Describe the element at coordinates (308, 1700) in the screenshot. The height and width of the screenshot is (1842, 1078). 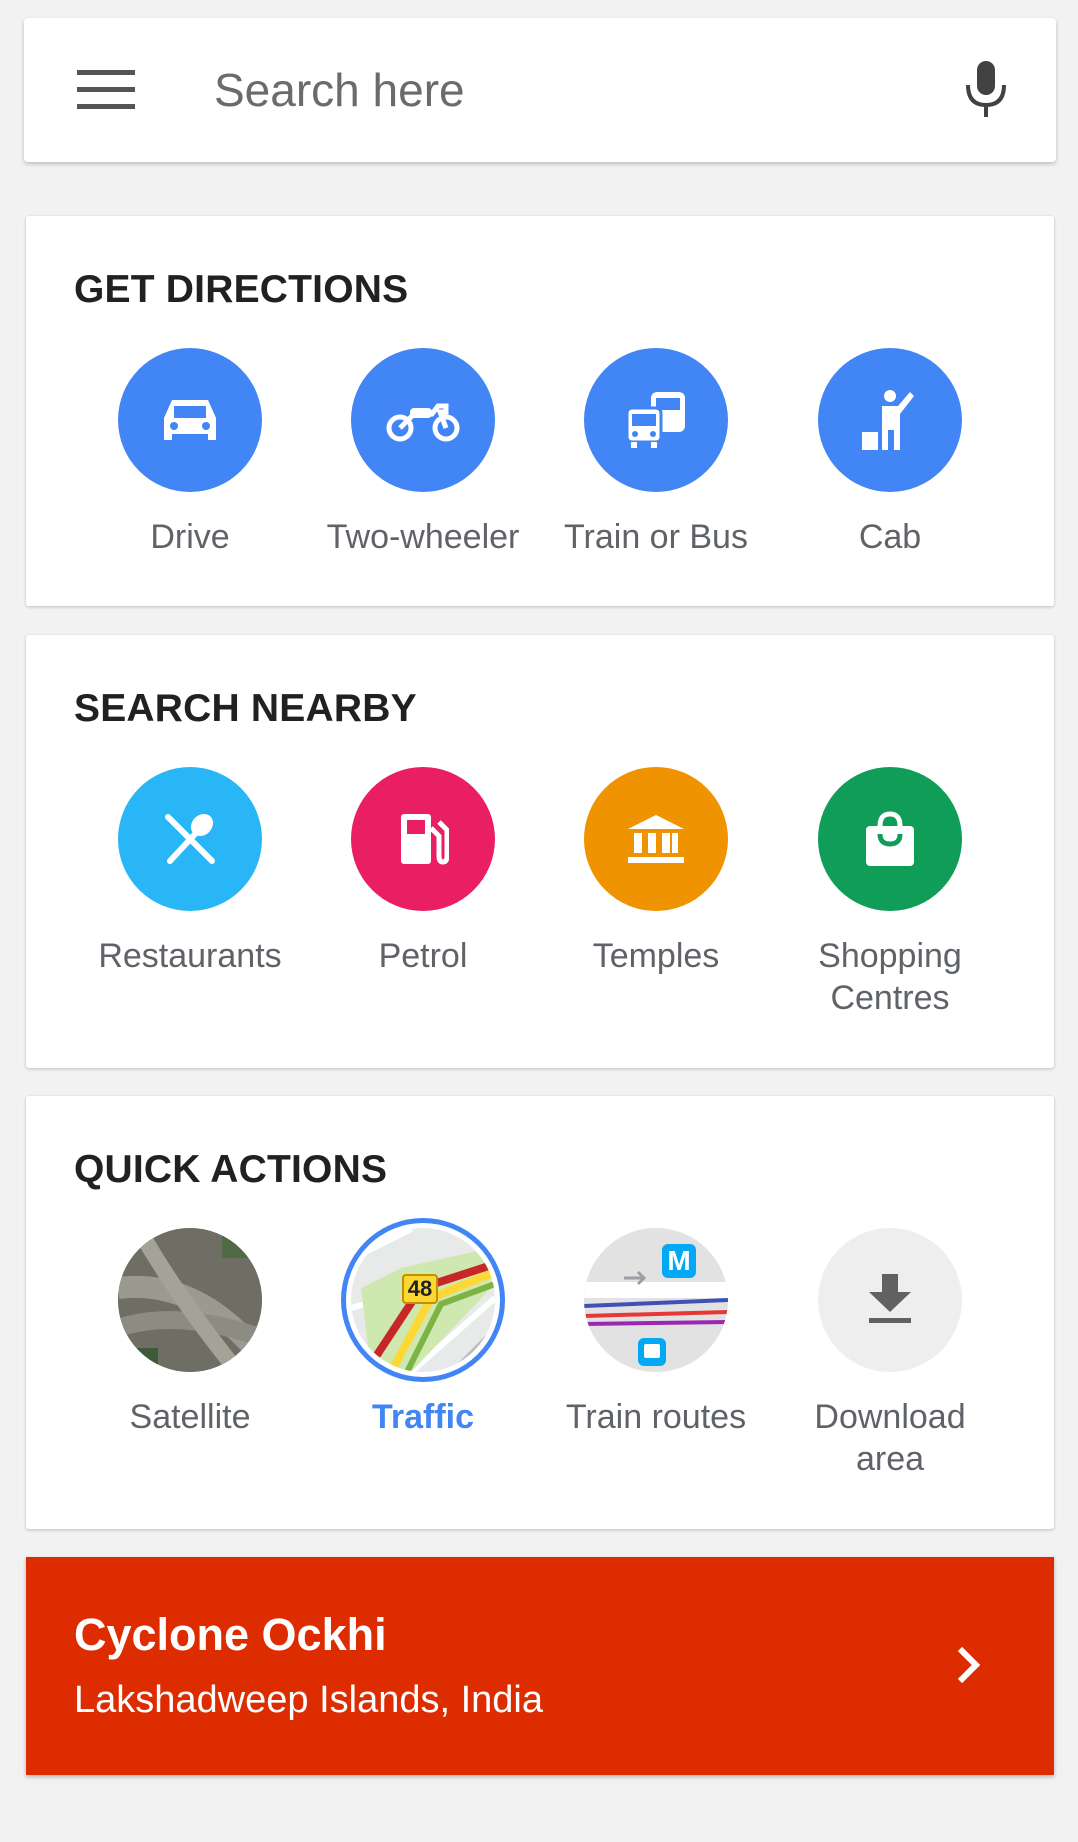
I see `alert-subtitle: Lakshadweep Islands, India` at that location.